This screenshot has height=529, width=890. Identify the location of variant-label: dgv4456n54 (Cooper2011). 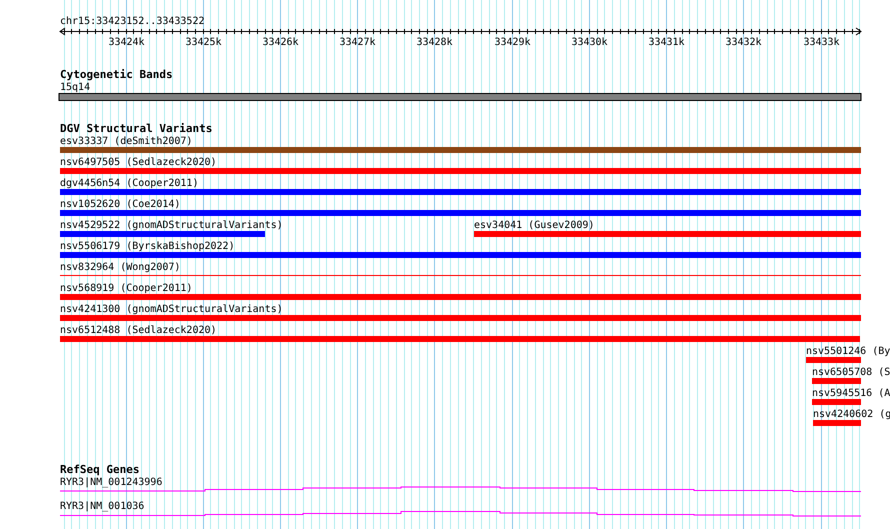
(129, 183).